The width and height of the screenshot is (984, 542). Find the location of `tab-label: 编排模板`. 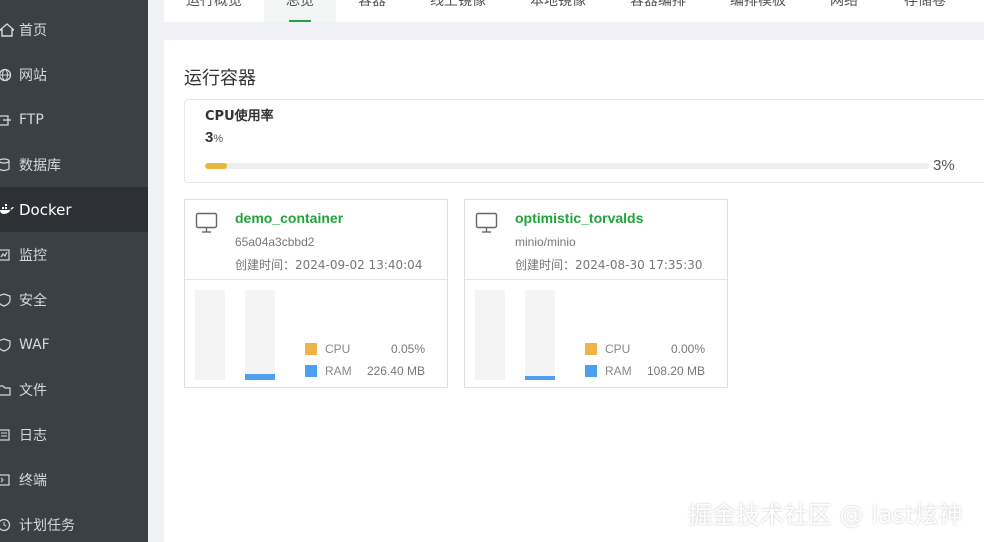

tab-label: 编排模板 is located at coordinates (758, 4).